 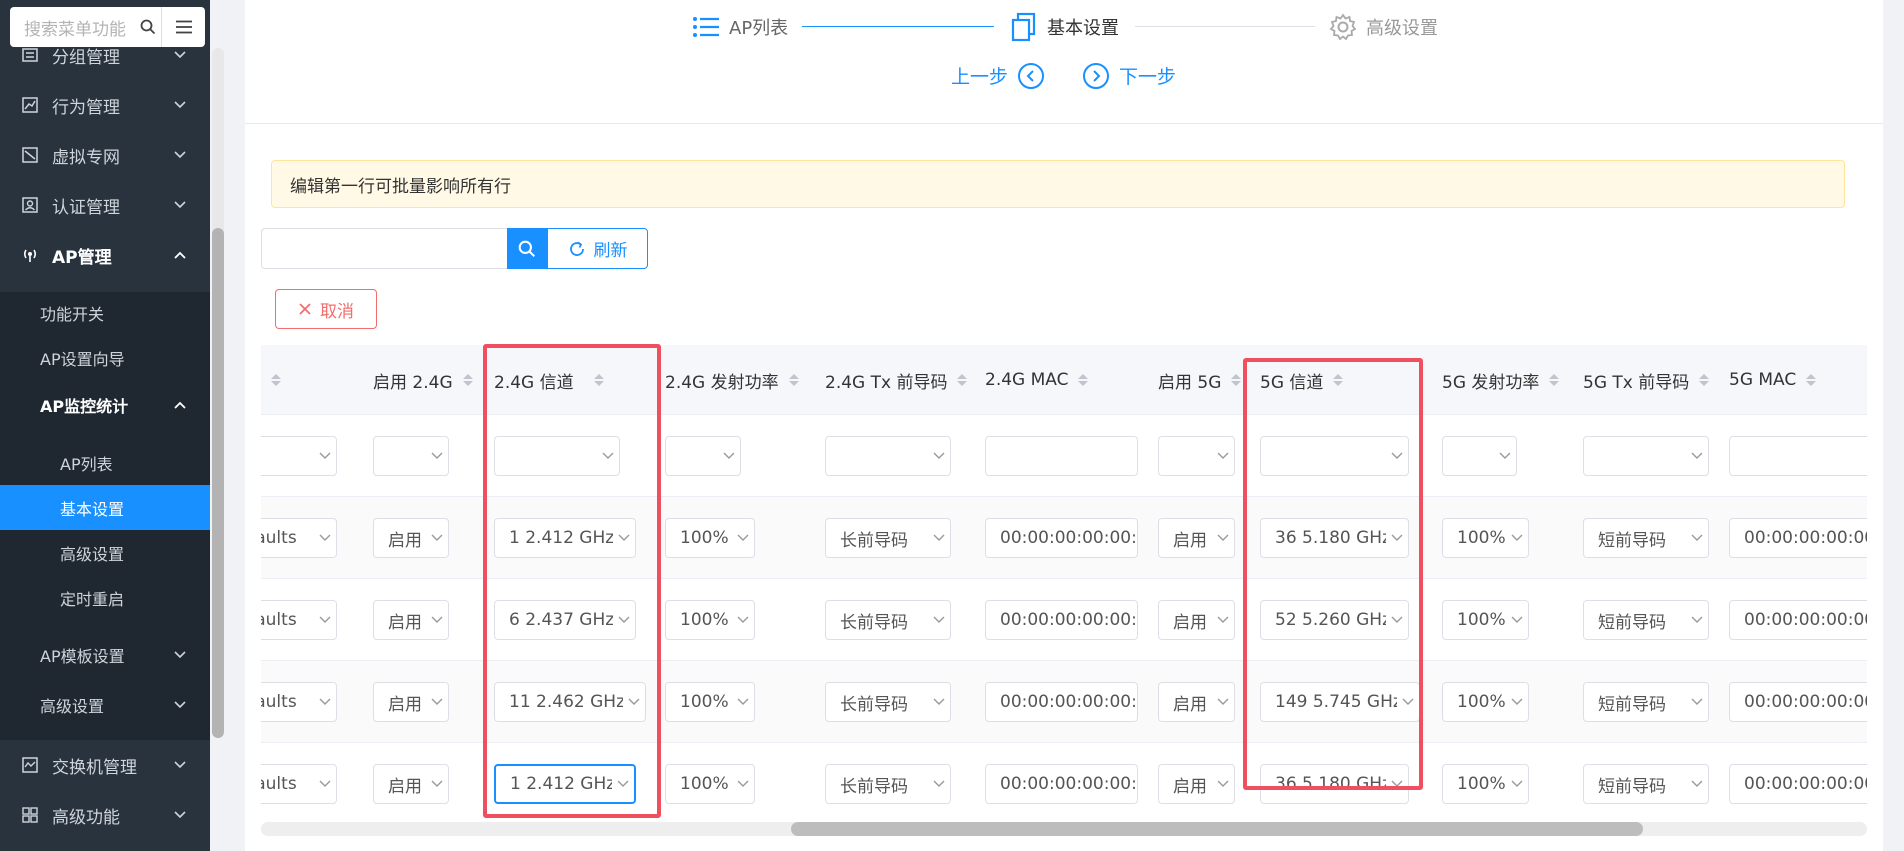 What do you see at coordinates (105, 765) in the screenshot?
I see `sidebar-item-switch-mgmt: 交换机管理` at bounding box center [105, 765].